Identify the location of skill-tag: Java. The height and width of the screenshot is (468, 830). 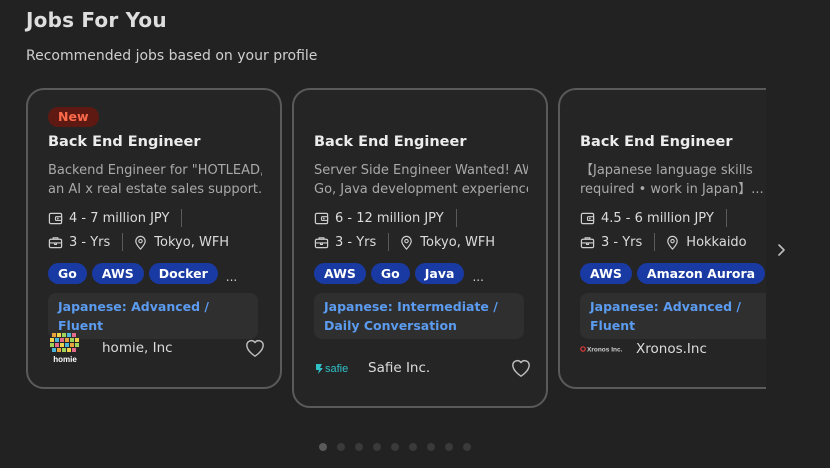
(439, 273).